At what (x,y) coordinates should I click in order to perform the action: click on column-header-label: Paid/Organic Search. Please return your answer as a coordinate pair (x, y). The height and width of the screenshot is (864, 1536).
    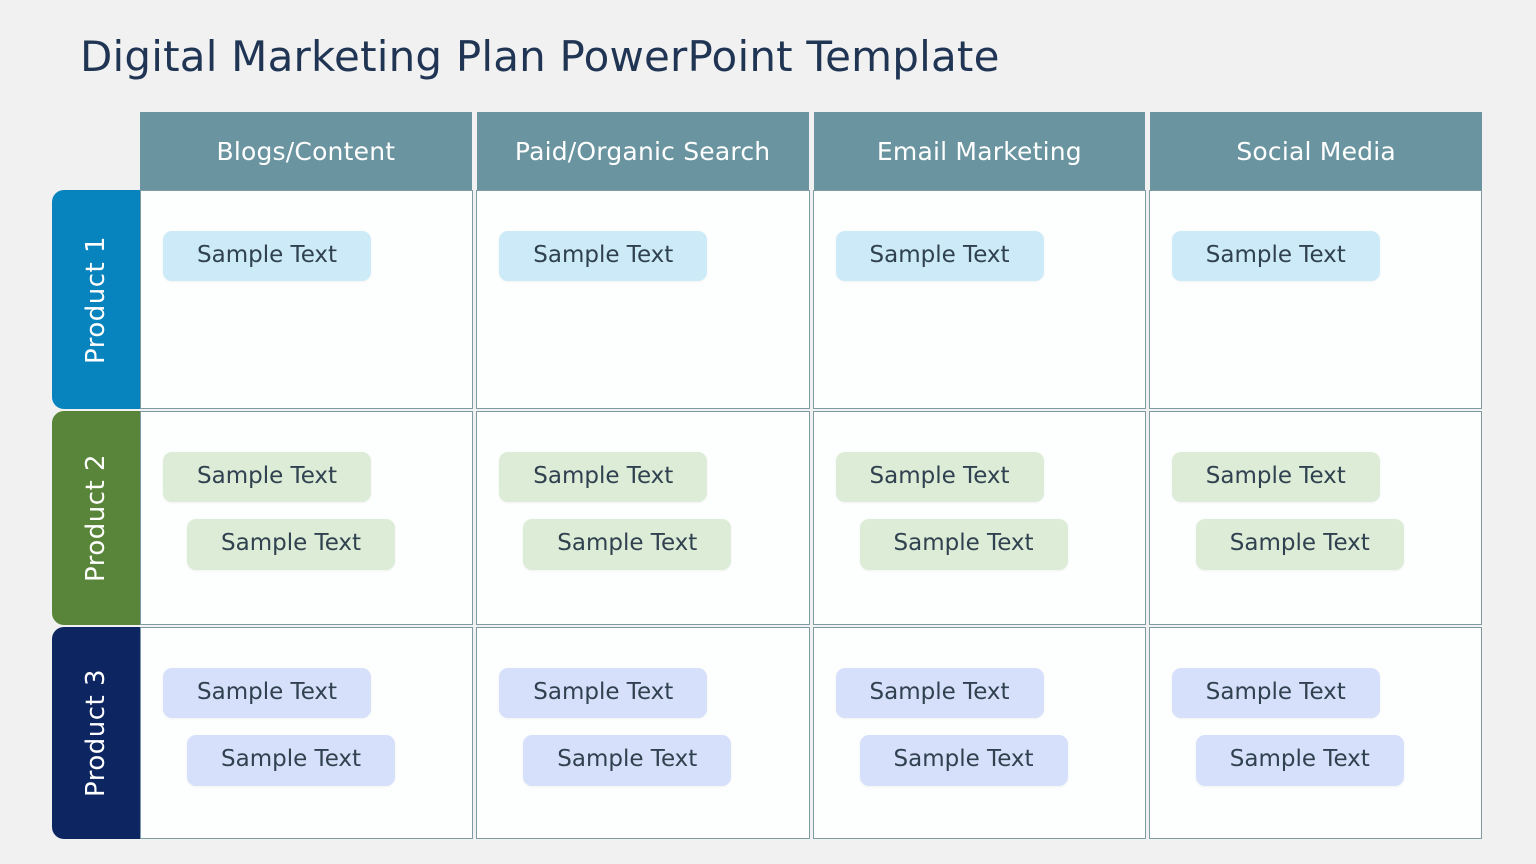
    Looking at the image, I should click on (642, 151).